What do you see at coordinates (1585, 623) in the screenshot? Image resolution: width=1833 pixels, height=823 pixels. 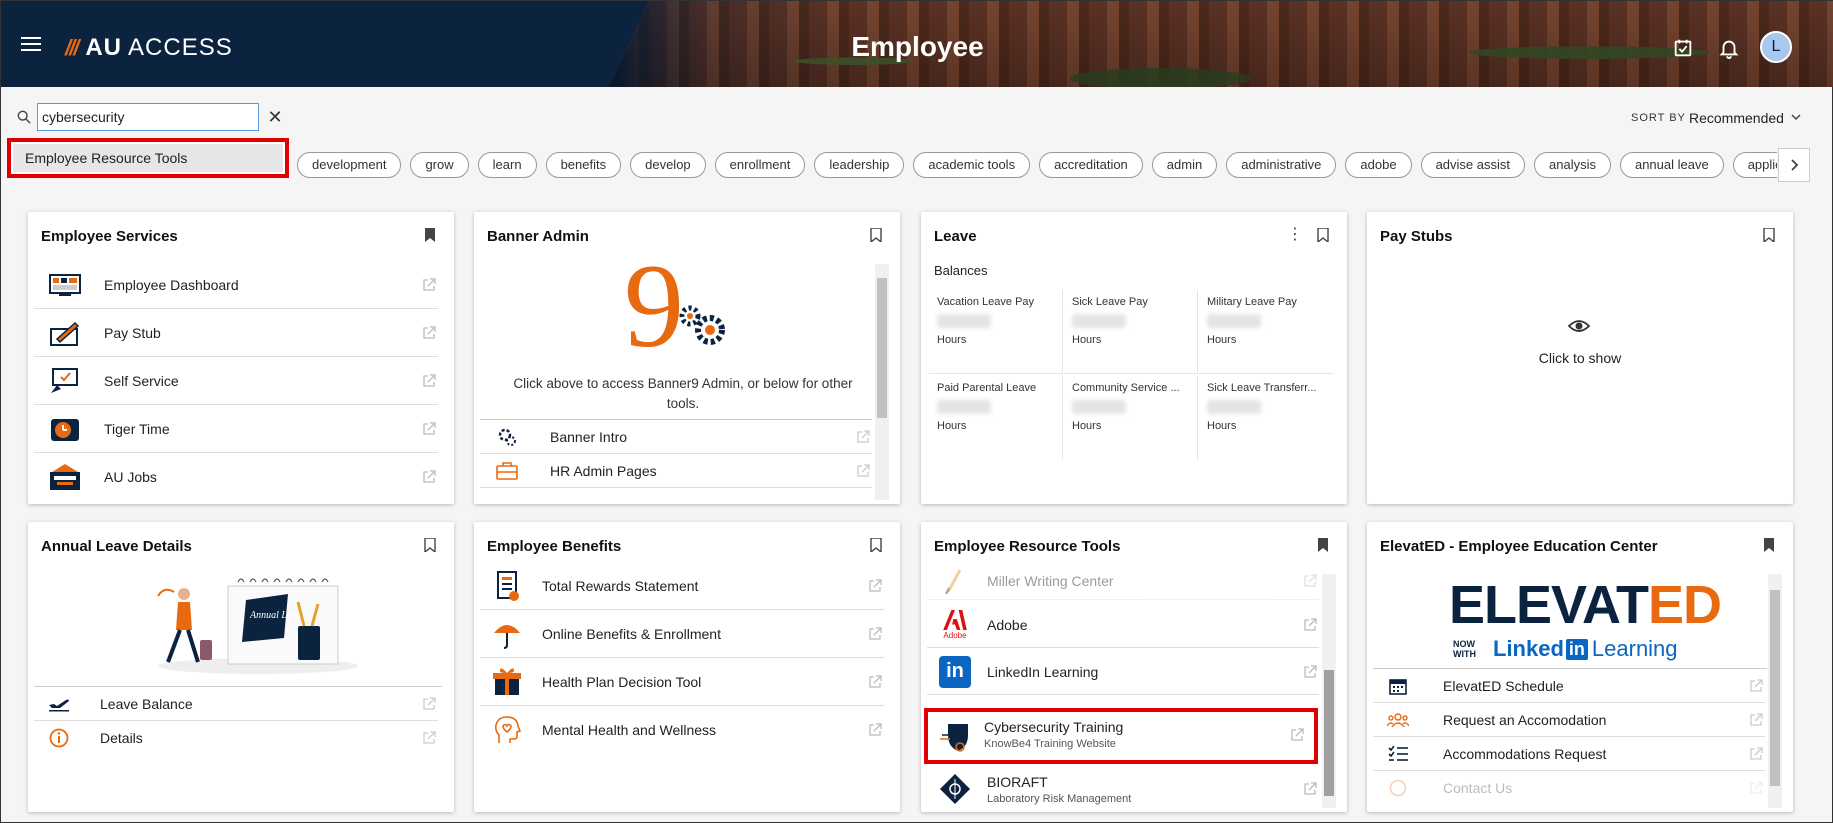 I see `elevated-logo: ELEVATED NOW WITH Linked in Learning` at bounding box center [1585, 623].